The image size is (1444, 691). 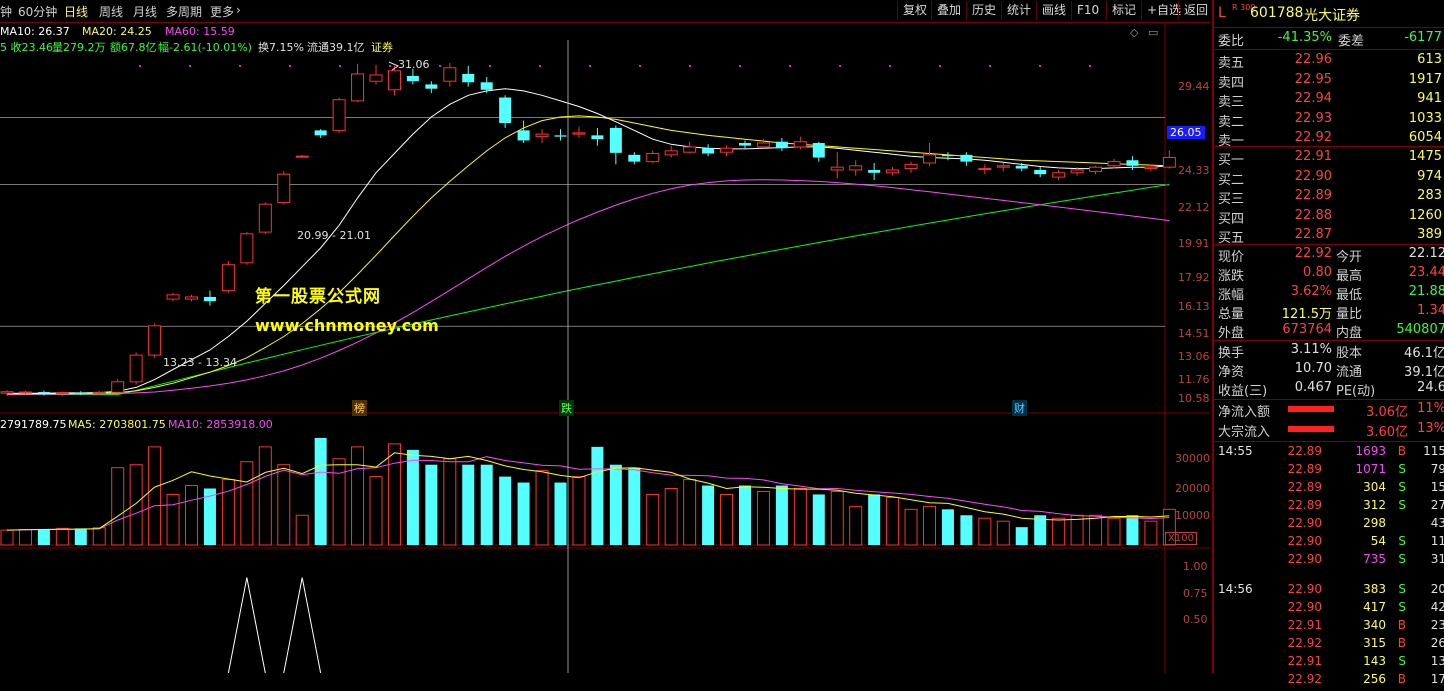 What do you see at coordinates (1123, 10) in the screenshot?
I see `mark-button: 标记` at bounding box center [1123, 10].